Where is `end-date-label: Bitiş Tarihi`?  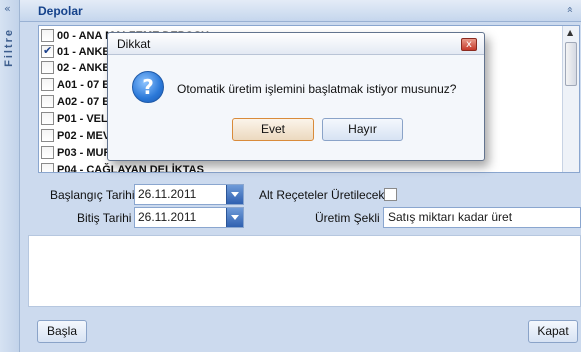
end-date-label: Bitiş Tarihi is located at coordinates (104, 218).